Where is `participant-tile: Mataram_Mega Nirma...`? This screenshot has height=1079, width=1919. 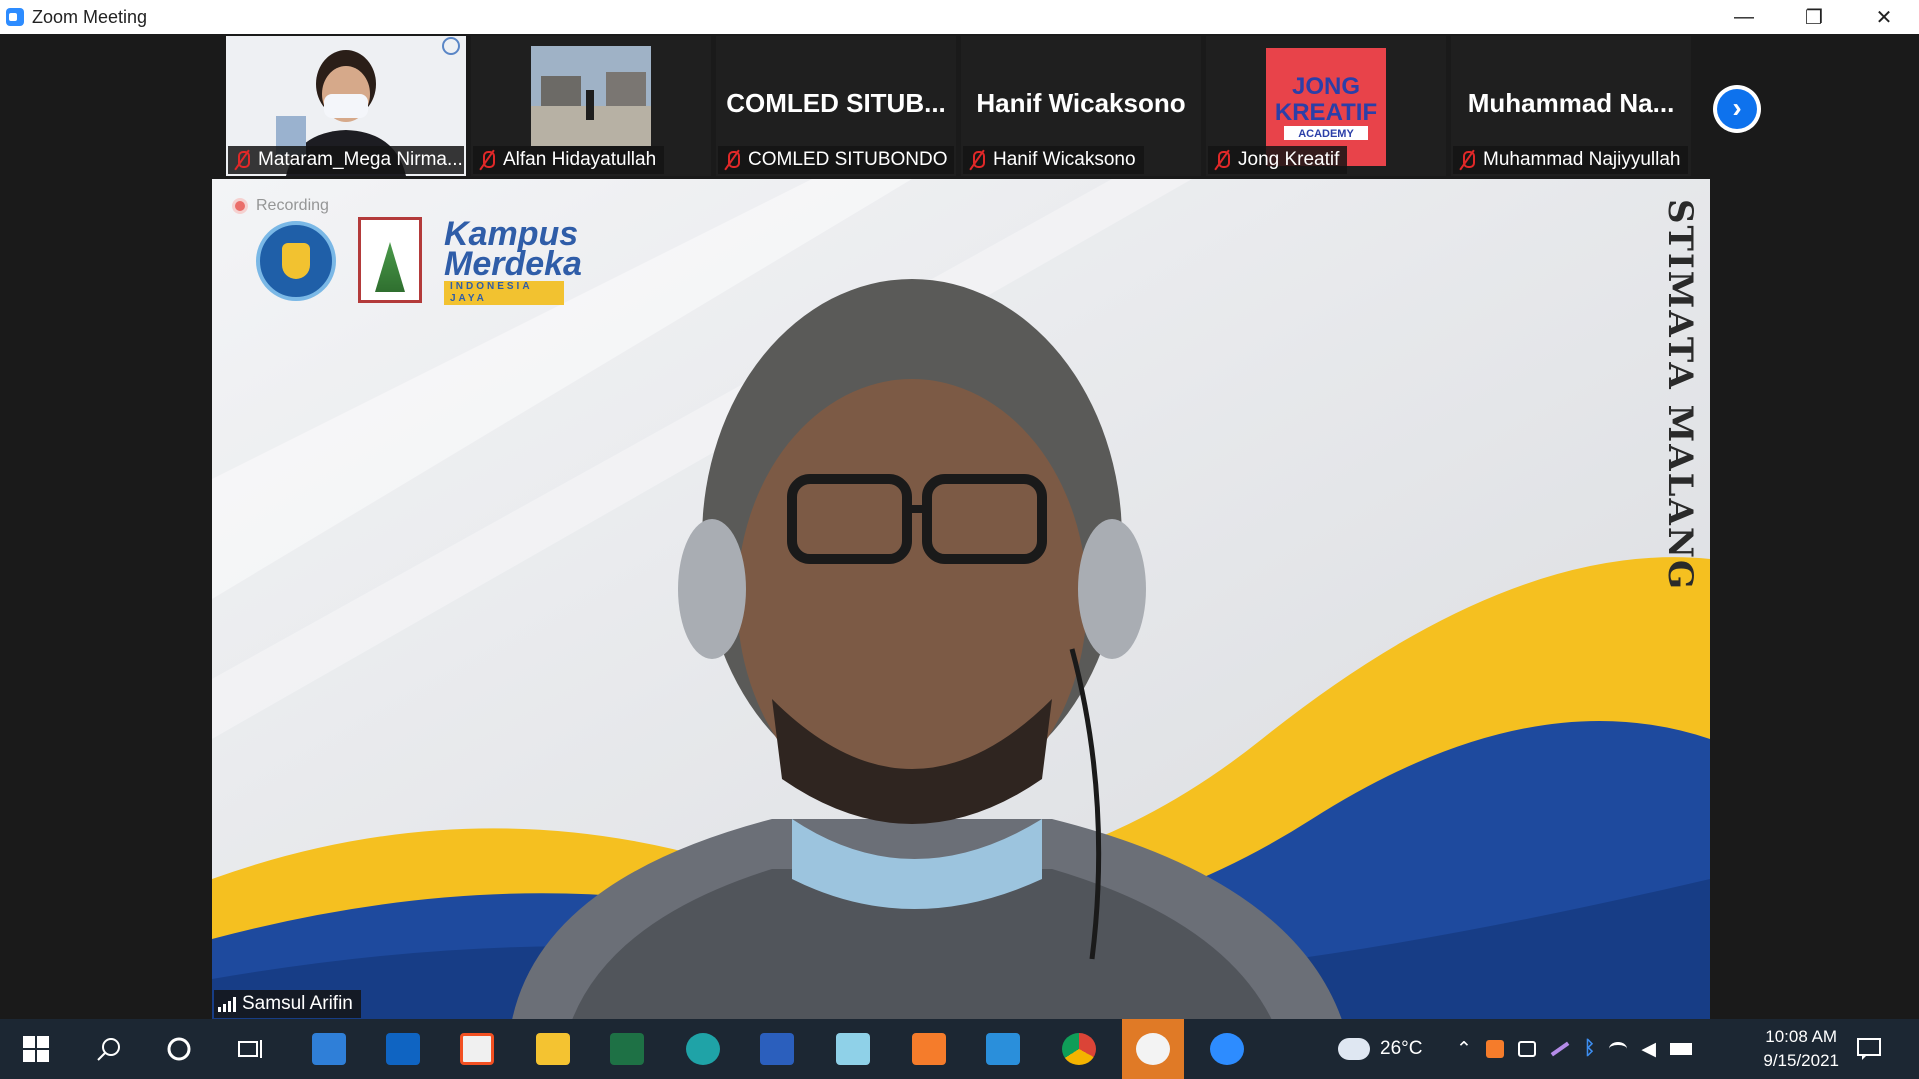
participant-tile: Mataram_Mega Nirma... is located at coordinates (346, 106).